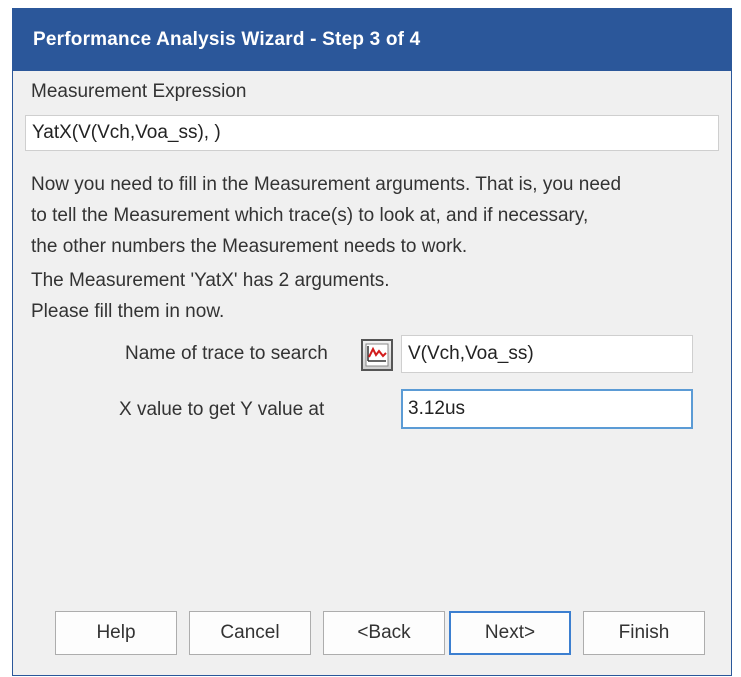 This screenshot has height=677, width=741. Describe the element at coordinates (126, 132) in the screenshot. I see `expression-value: YatX(V(Vch,Voa_ss), )` at that location.